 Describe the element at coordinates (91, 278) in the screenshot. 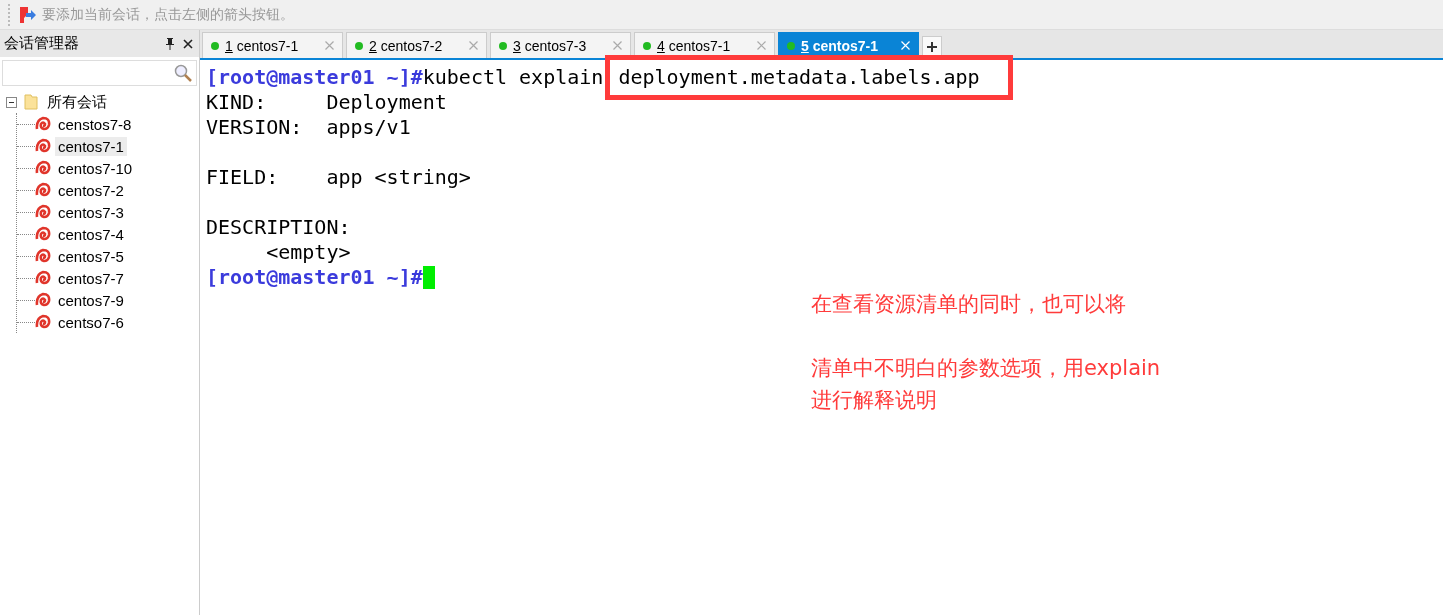

I see `tree-item: centos7-7` at that location.